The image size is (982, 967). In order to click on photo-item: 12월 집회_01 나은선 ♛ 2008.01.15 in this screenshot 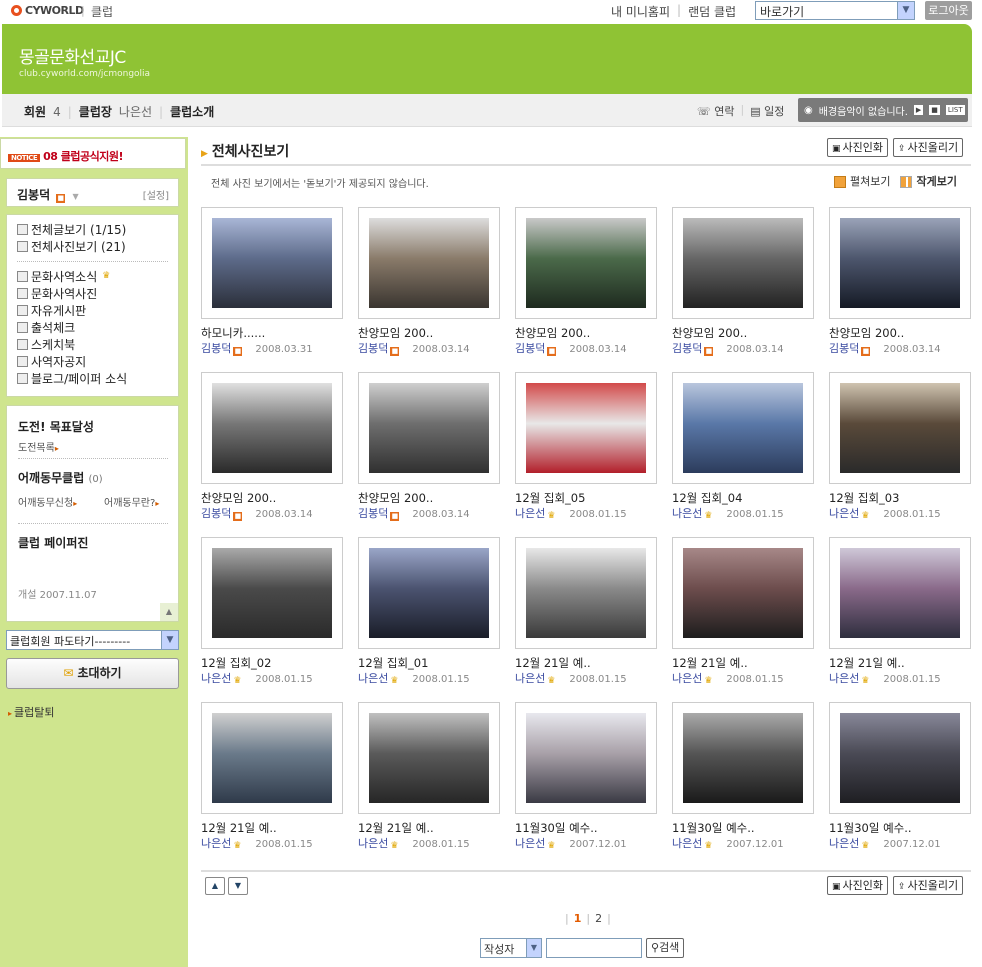, I will do `click(430, 619)`.